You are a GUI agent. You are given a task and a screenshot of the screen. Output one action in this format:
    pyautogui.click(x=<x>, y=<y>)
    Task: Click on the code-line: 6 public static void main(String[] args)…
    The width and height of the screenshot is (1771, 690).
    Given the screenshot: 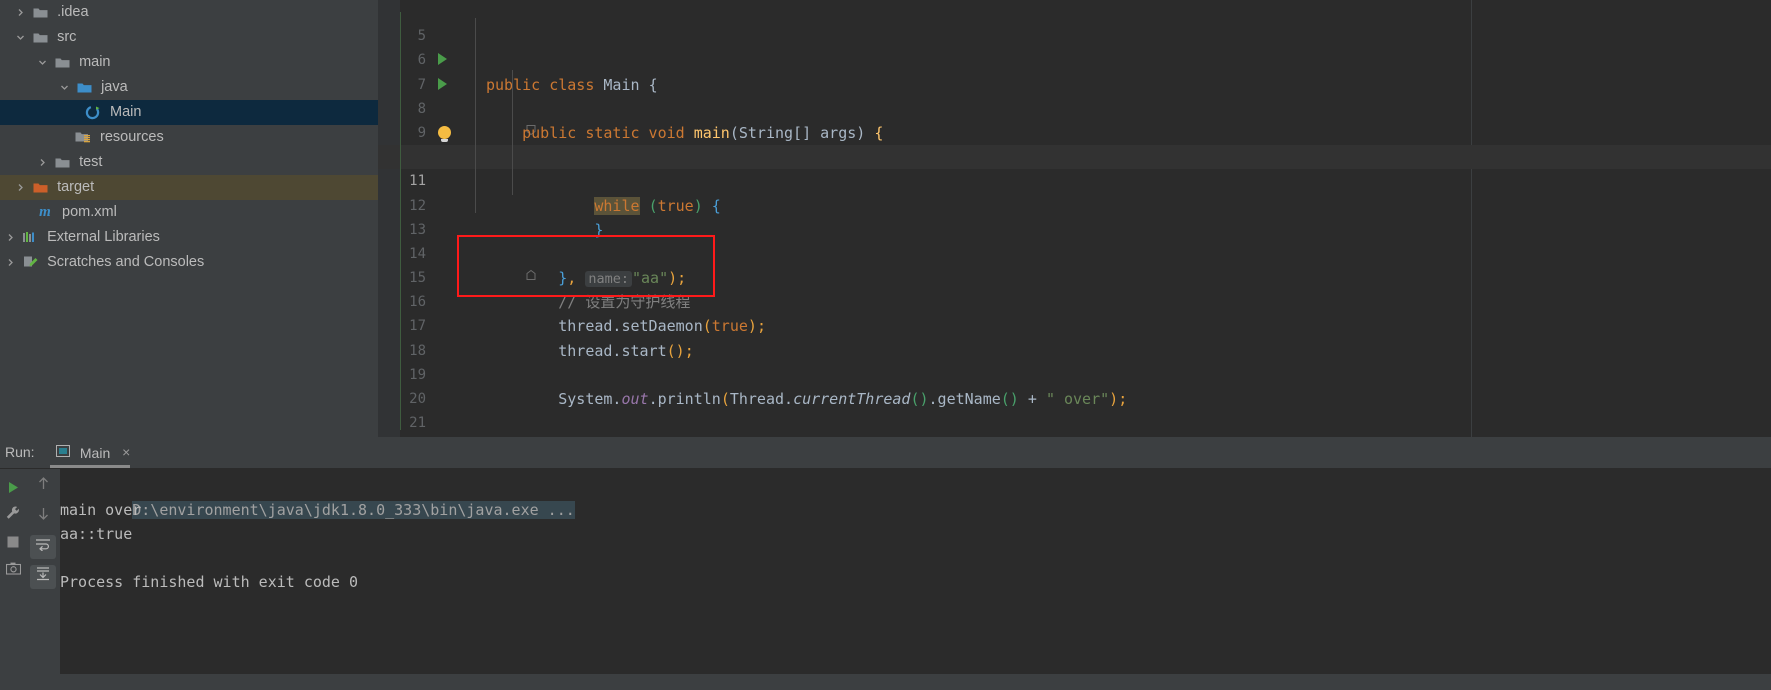 What is the action you would take?
    pyautogui.click(x=1074, y=83)
    